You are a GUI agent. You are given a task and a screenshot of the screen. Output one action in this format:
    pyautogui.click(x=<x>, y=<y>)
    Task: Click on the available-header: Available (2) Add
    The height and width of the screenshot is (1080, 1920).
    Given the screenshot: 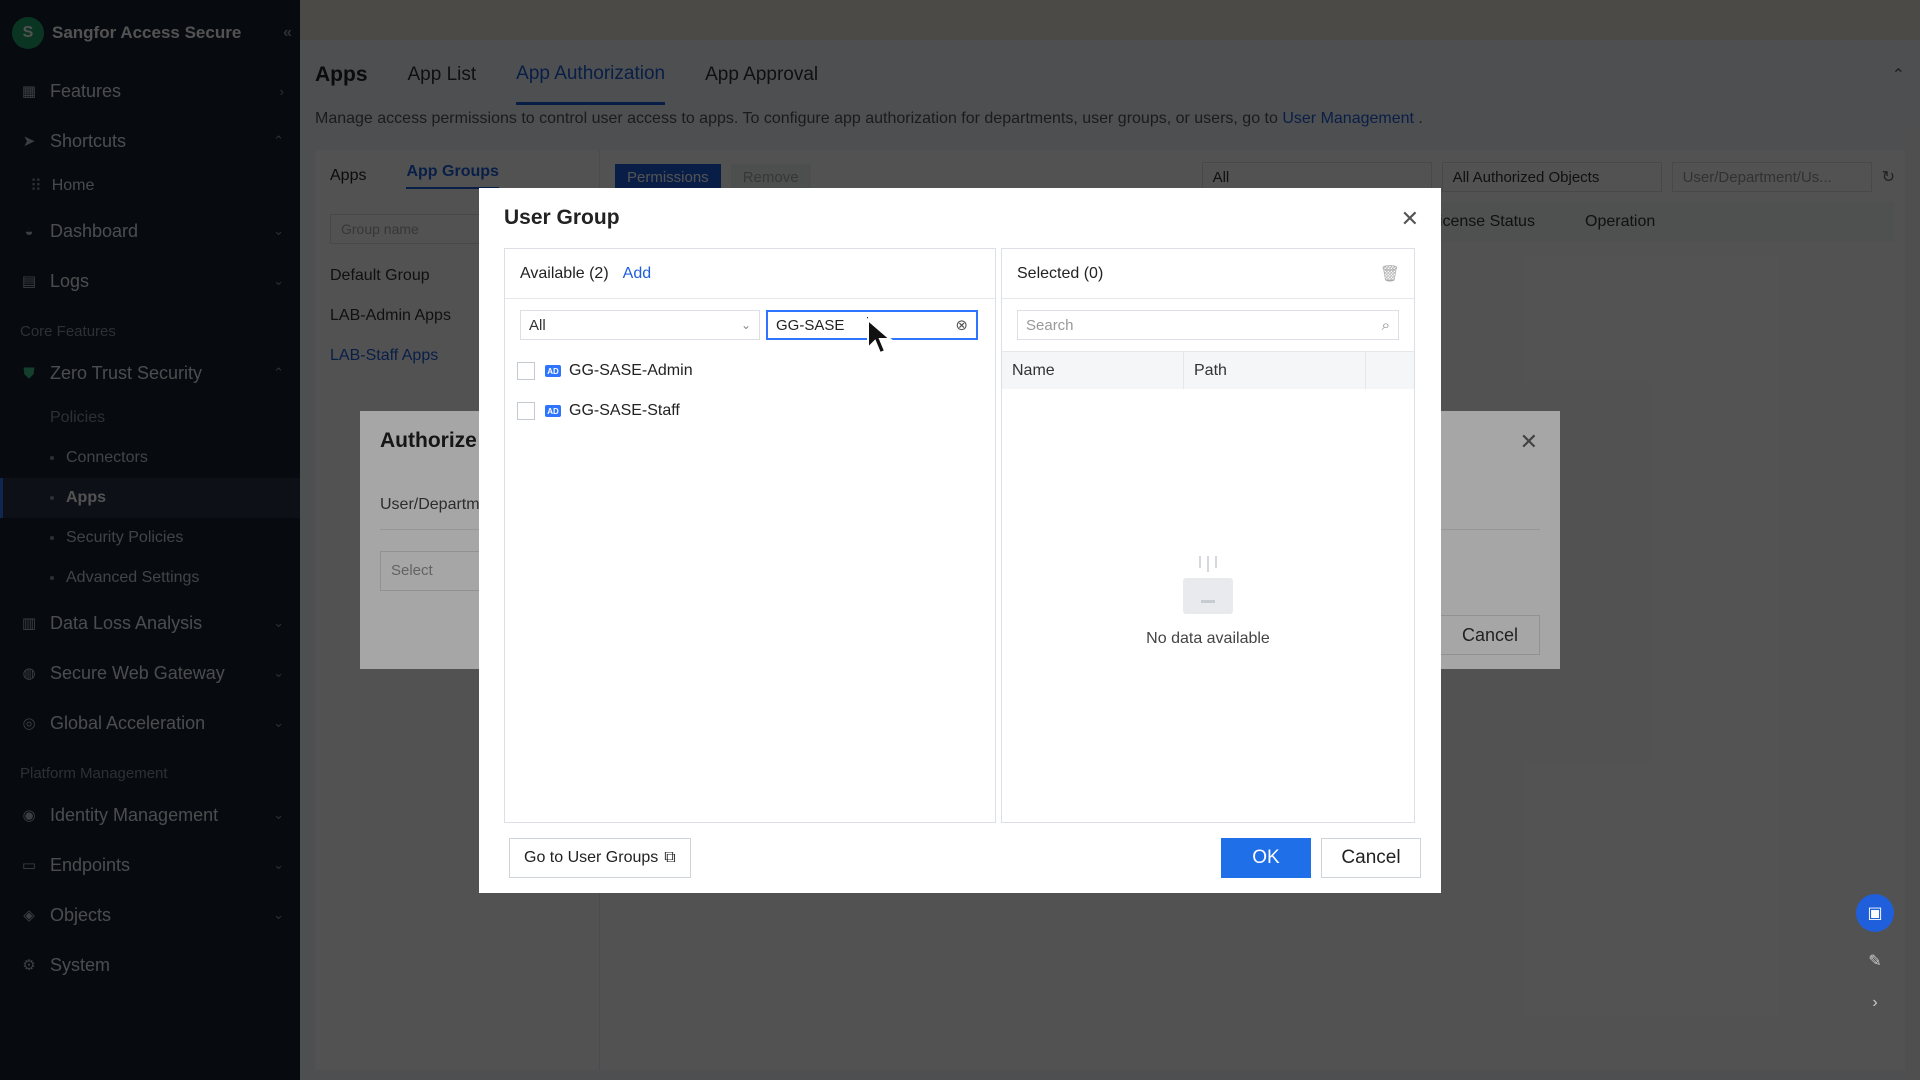 What is the action you would take?
    pyautogui.click(x=750, y=274)
    